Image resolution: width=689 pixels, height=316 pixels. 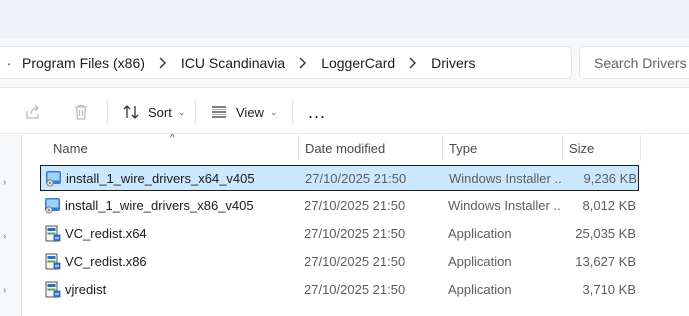 I want to click on breadcrumb-icu-scandinavia: ICU Scandinavia, so click(x=232, y=63).